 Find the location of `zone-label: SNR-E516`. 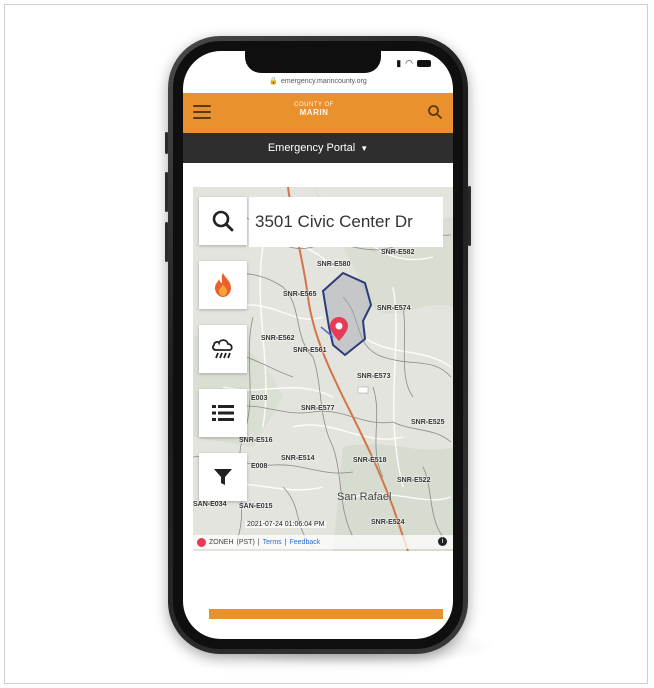

zone-label: SNR-E516 is located at coordinates (255, 440).